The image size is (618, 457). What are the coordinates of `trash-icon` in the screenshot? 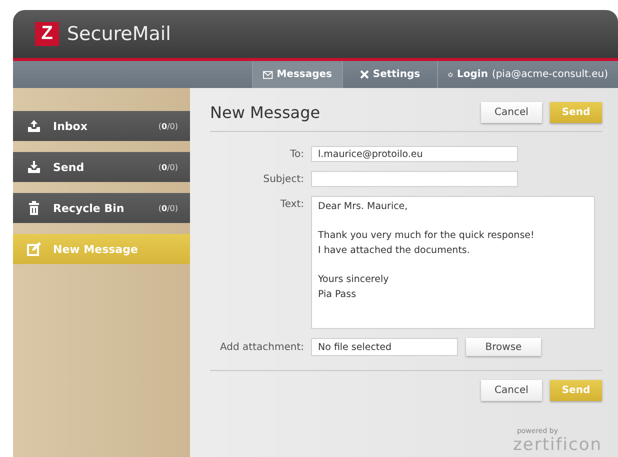 It's located at (34, 208).